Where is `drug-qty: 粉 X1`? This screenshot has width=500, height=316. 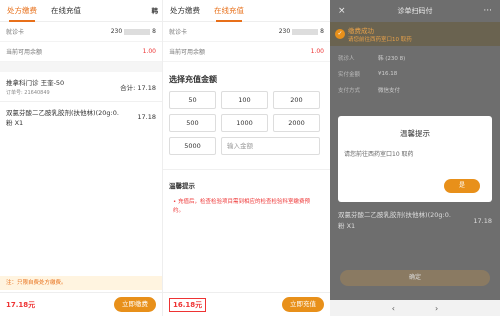
drug-qty: 粉 X1 is located at coordinates (15, 123).